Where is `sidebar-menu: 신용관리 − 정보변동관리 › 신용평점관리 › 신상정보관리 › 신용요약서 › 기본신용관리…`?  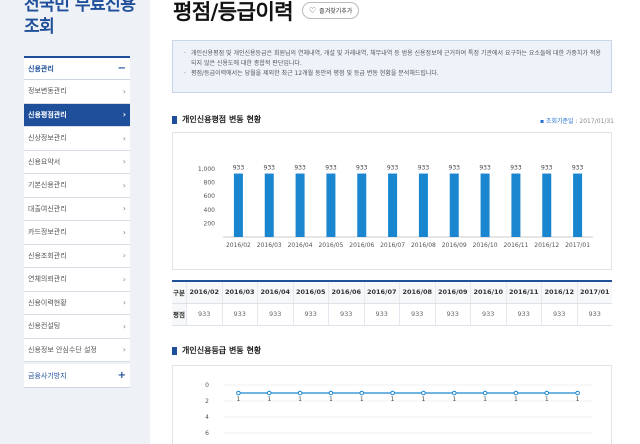 sidebar-menu: 신용관리 − 정보변동관리 › 신용평점관리 › 신상정보관리 › 신용요약서 › 기본신용관리… is located at coordinates (77, 222).